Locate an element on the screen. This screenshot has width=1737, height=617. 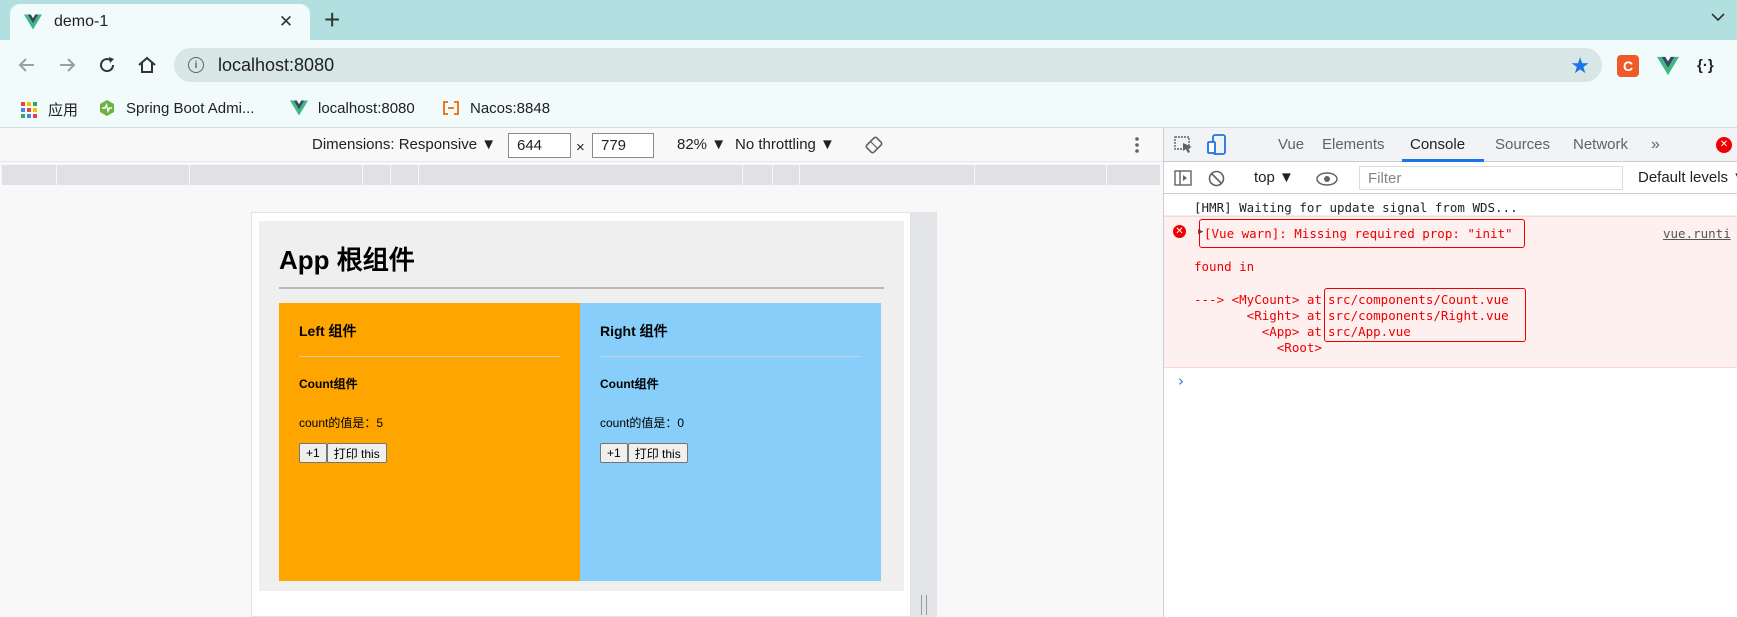
forward-button is located at coordinates (67, 65).